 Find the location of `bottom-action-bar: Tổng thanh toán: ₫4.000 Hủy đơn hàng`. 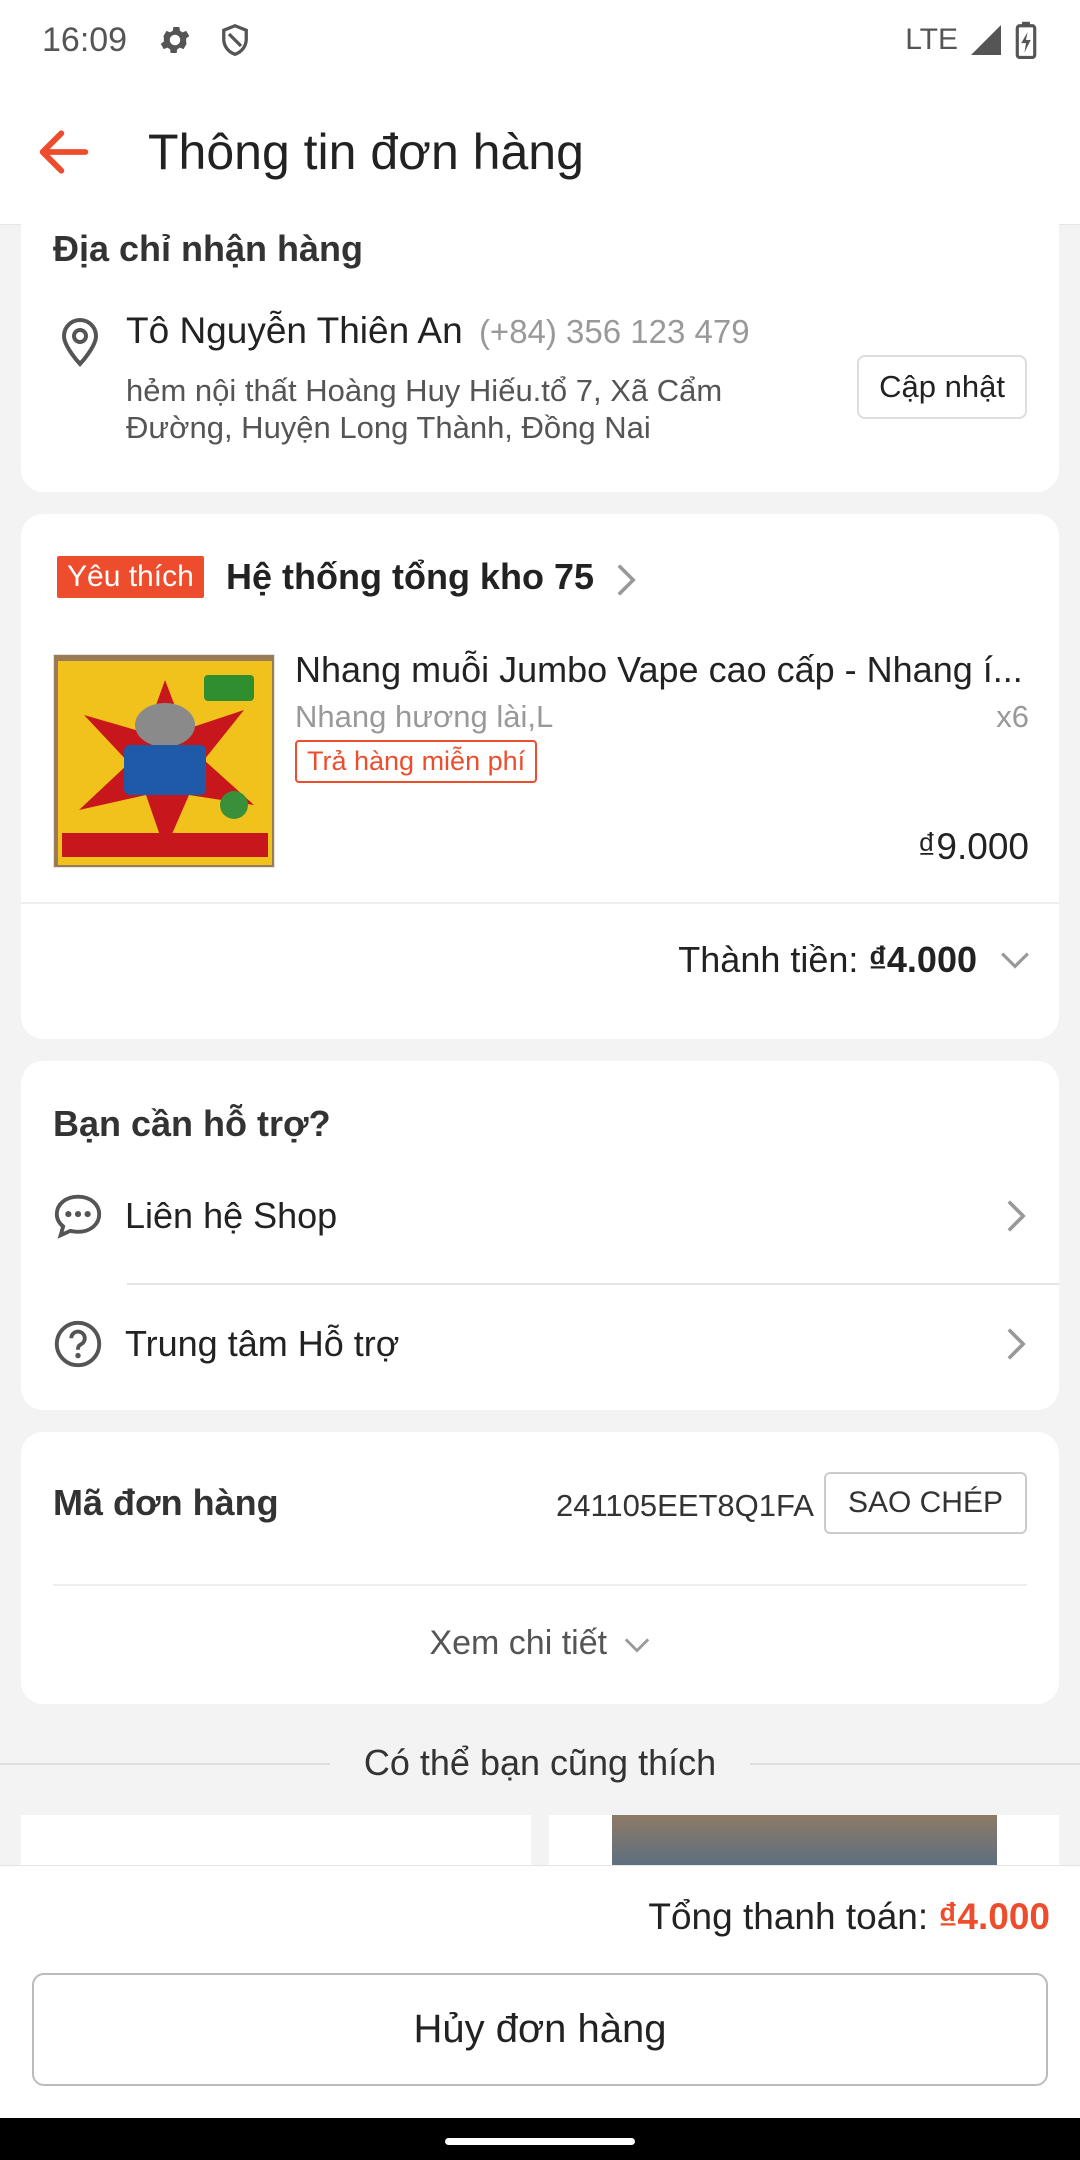

bottom-action-bar: Tổng thanh toán: ₫4.000 Hủy đơn hàng is located at coordinates (540, 1991).